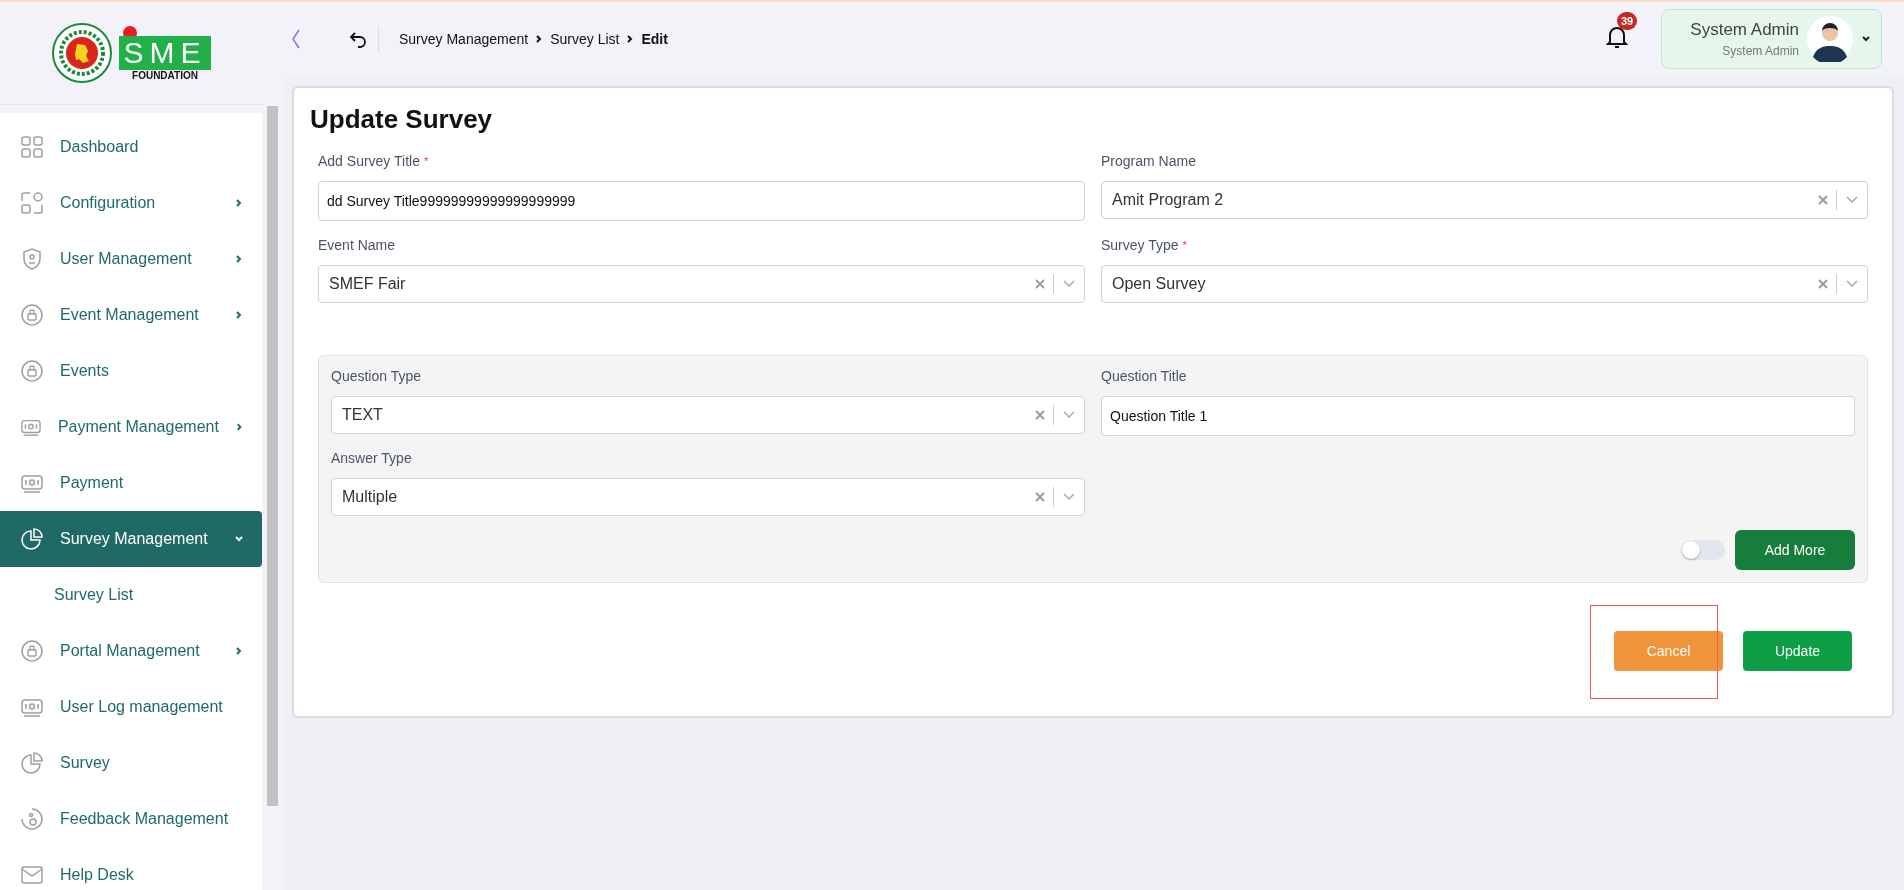 Image resolution: width=1904 pixels, height=890 pixels. Describe the element at coordinates (131, 371) in the screenshot. I see `sidebar-item: Events` at that location.